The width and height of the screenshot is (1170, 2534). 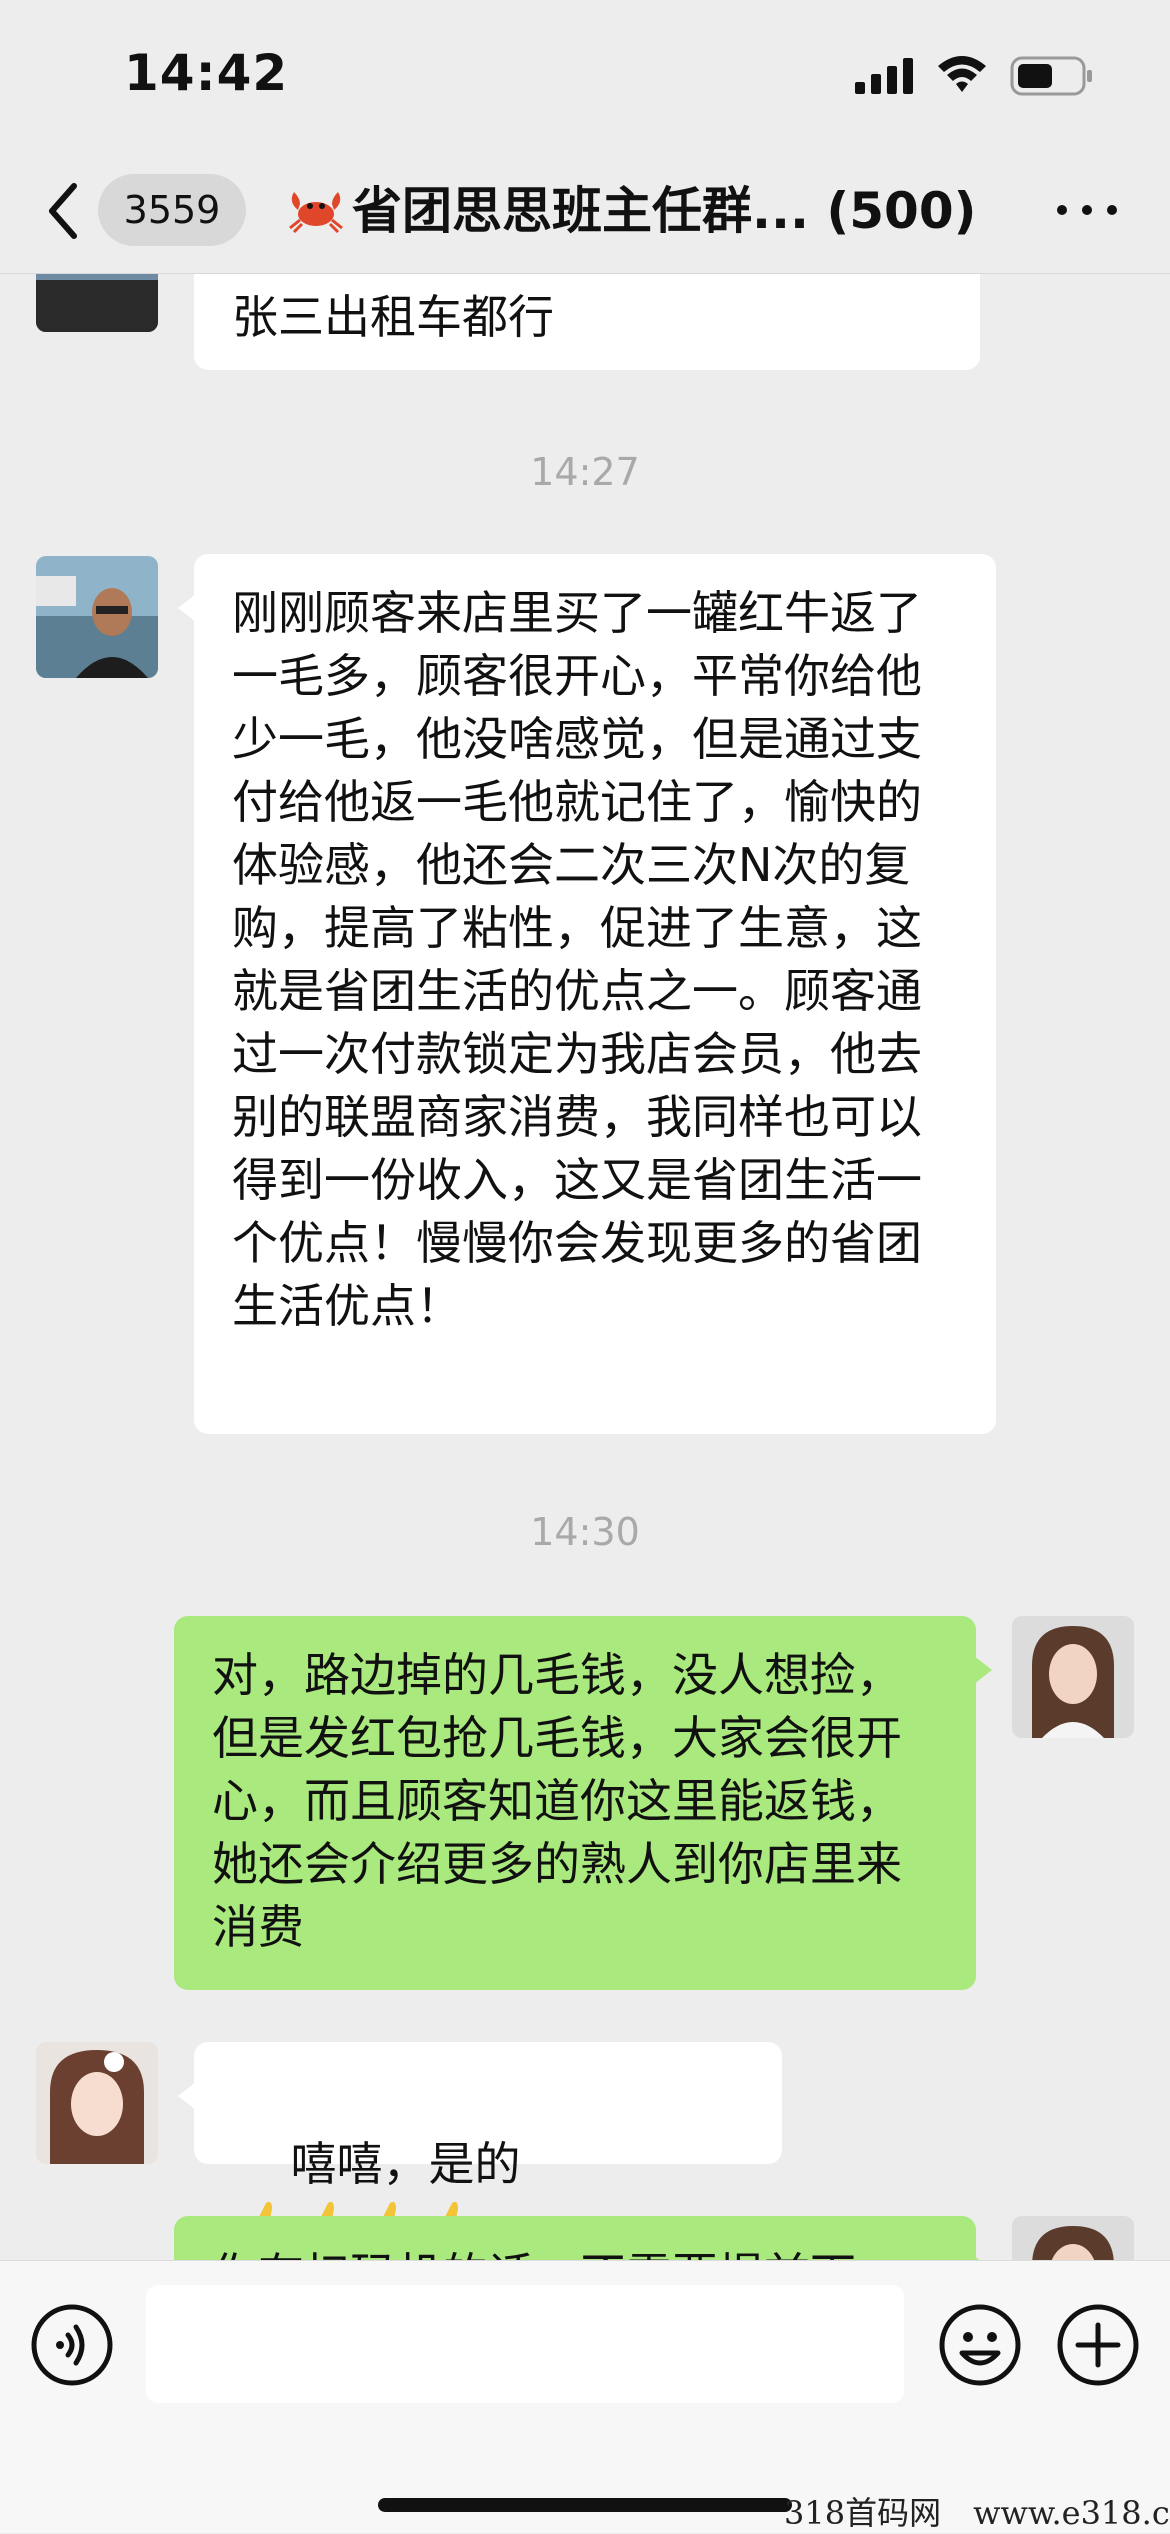 What do you see at coordinates (585, 75) in the screenshot?
I see `status-bar: 14:42` at bounding box center [585, 75].